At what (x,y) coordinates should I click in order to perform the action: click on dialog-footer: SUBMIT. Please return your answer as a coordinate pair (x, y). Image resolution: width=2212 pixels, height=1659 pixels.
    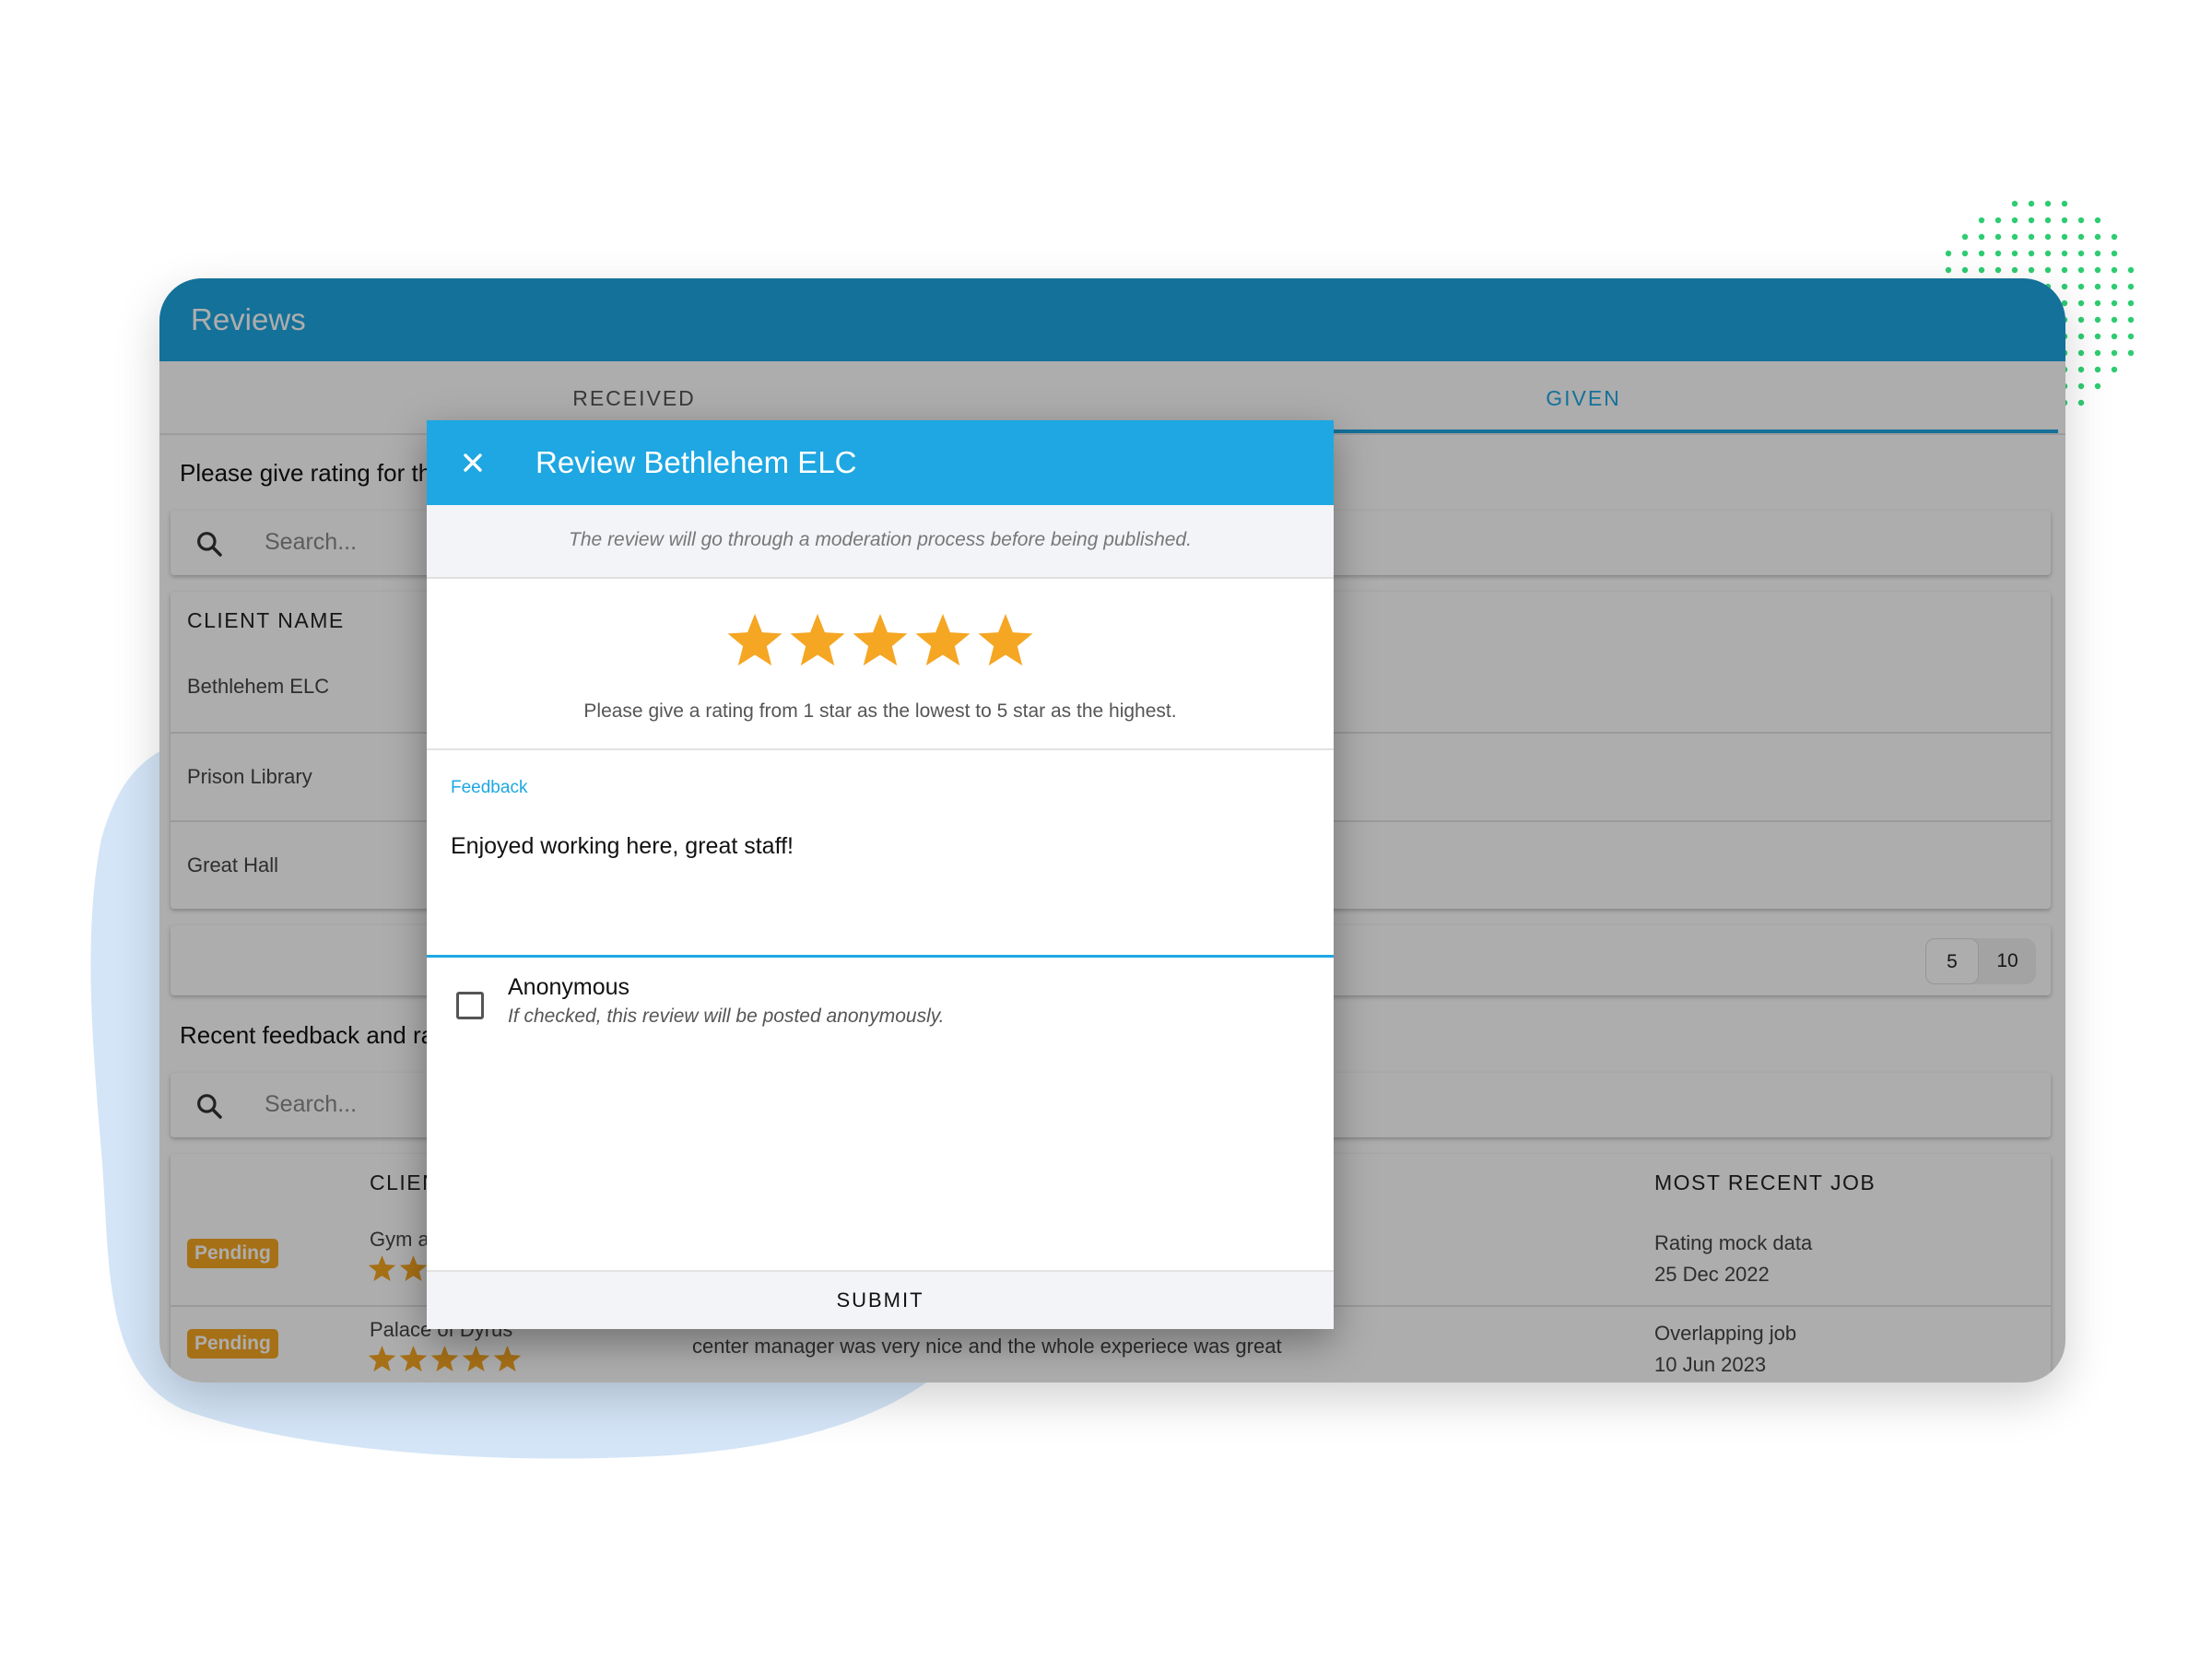
    Looking at the image, I should click on (880, 1299).